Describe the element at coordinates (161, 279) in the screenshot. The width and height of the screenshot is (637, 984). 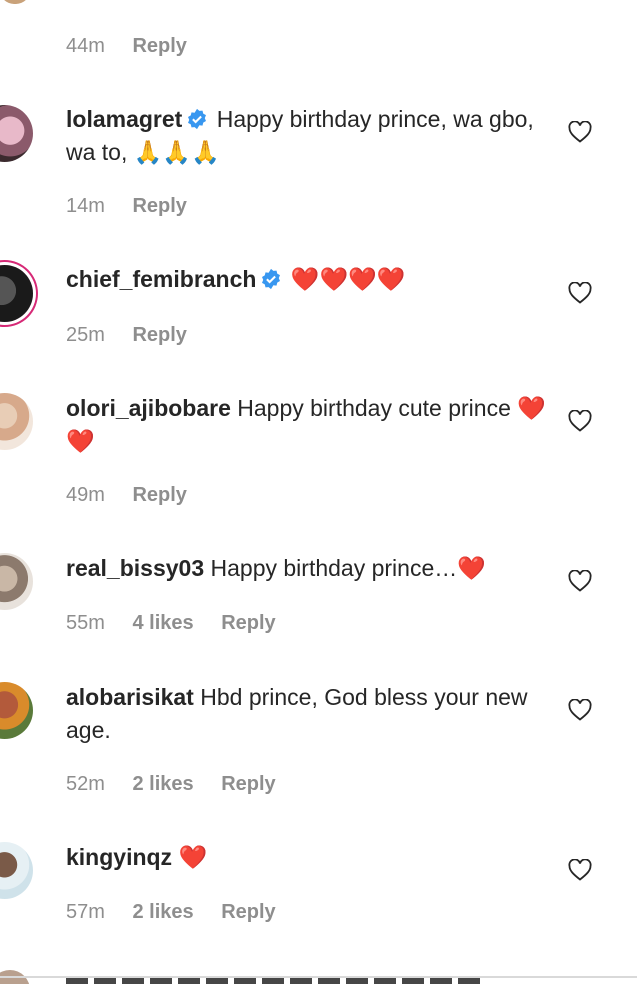
I see `username: chief_femibranch` at that location.